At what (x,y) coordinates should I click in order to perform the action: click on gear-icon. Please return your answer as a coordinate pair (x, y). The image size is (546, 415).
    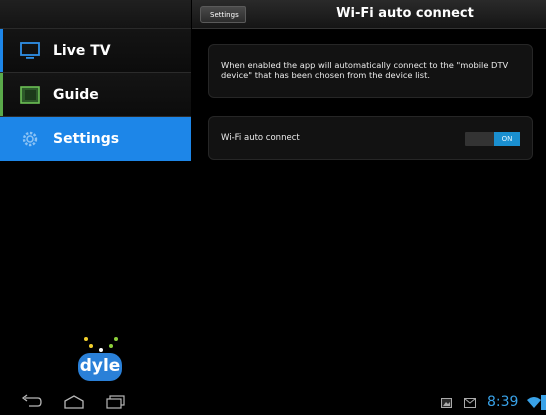
    Looking at the image, I should click on (30, 139).